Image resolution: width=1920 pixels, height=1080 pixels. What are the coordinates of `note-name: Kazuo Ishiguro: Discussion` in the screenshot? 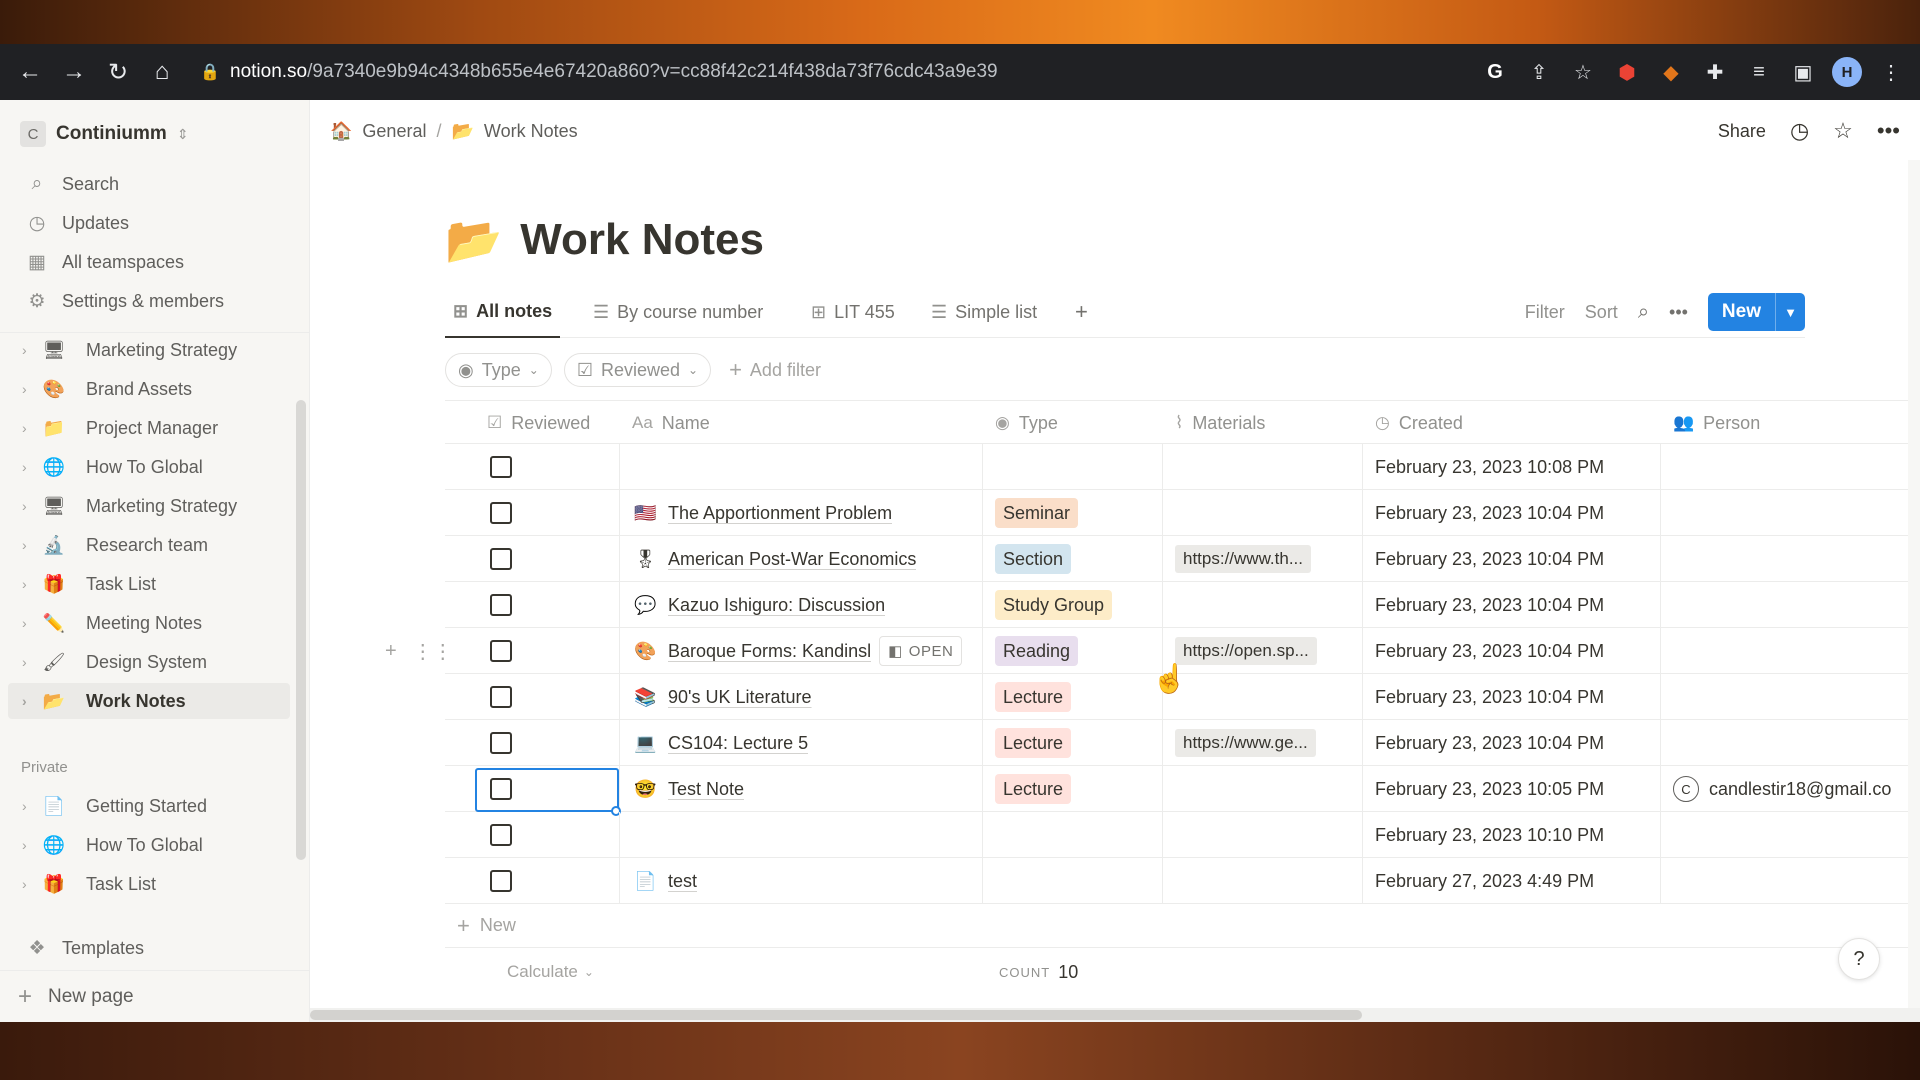 It's located at (776, 605).